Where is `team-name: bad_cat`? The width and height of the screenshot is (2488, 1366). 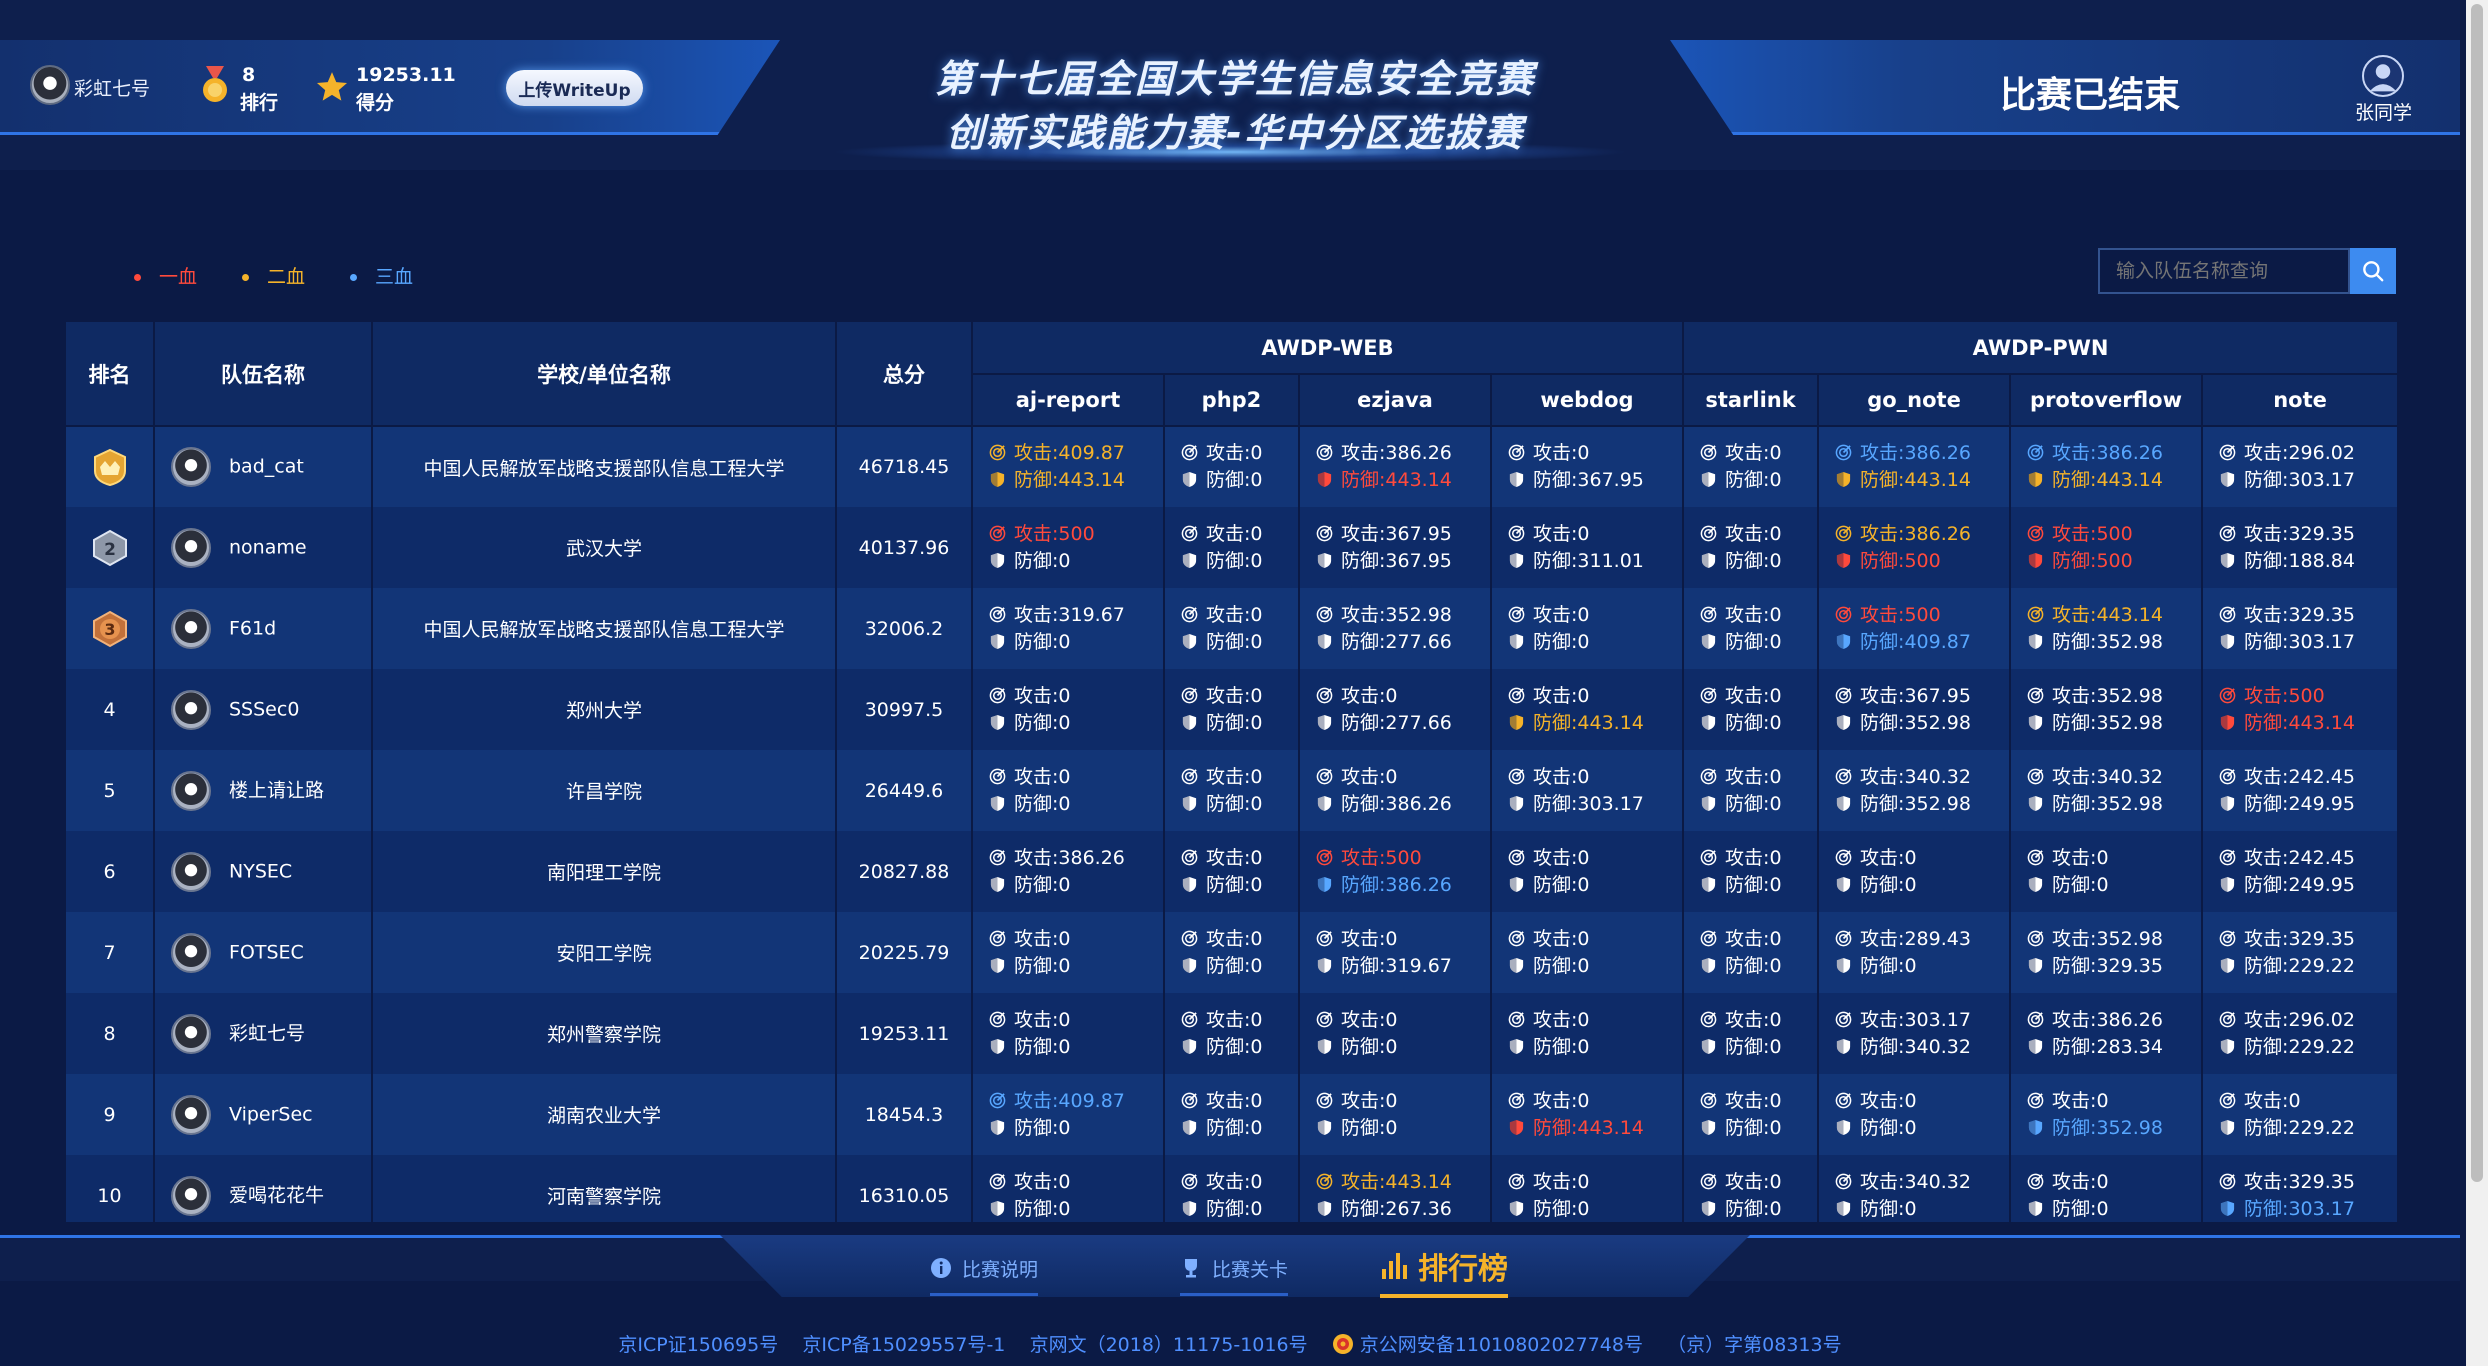 team-name: bad_cat is located at coordinates (266, 467).